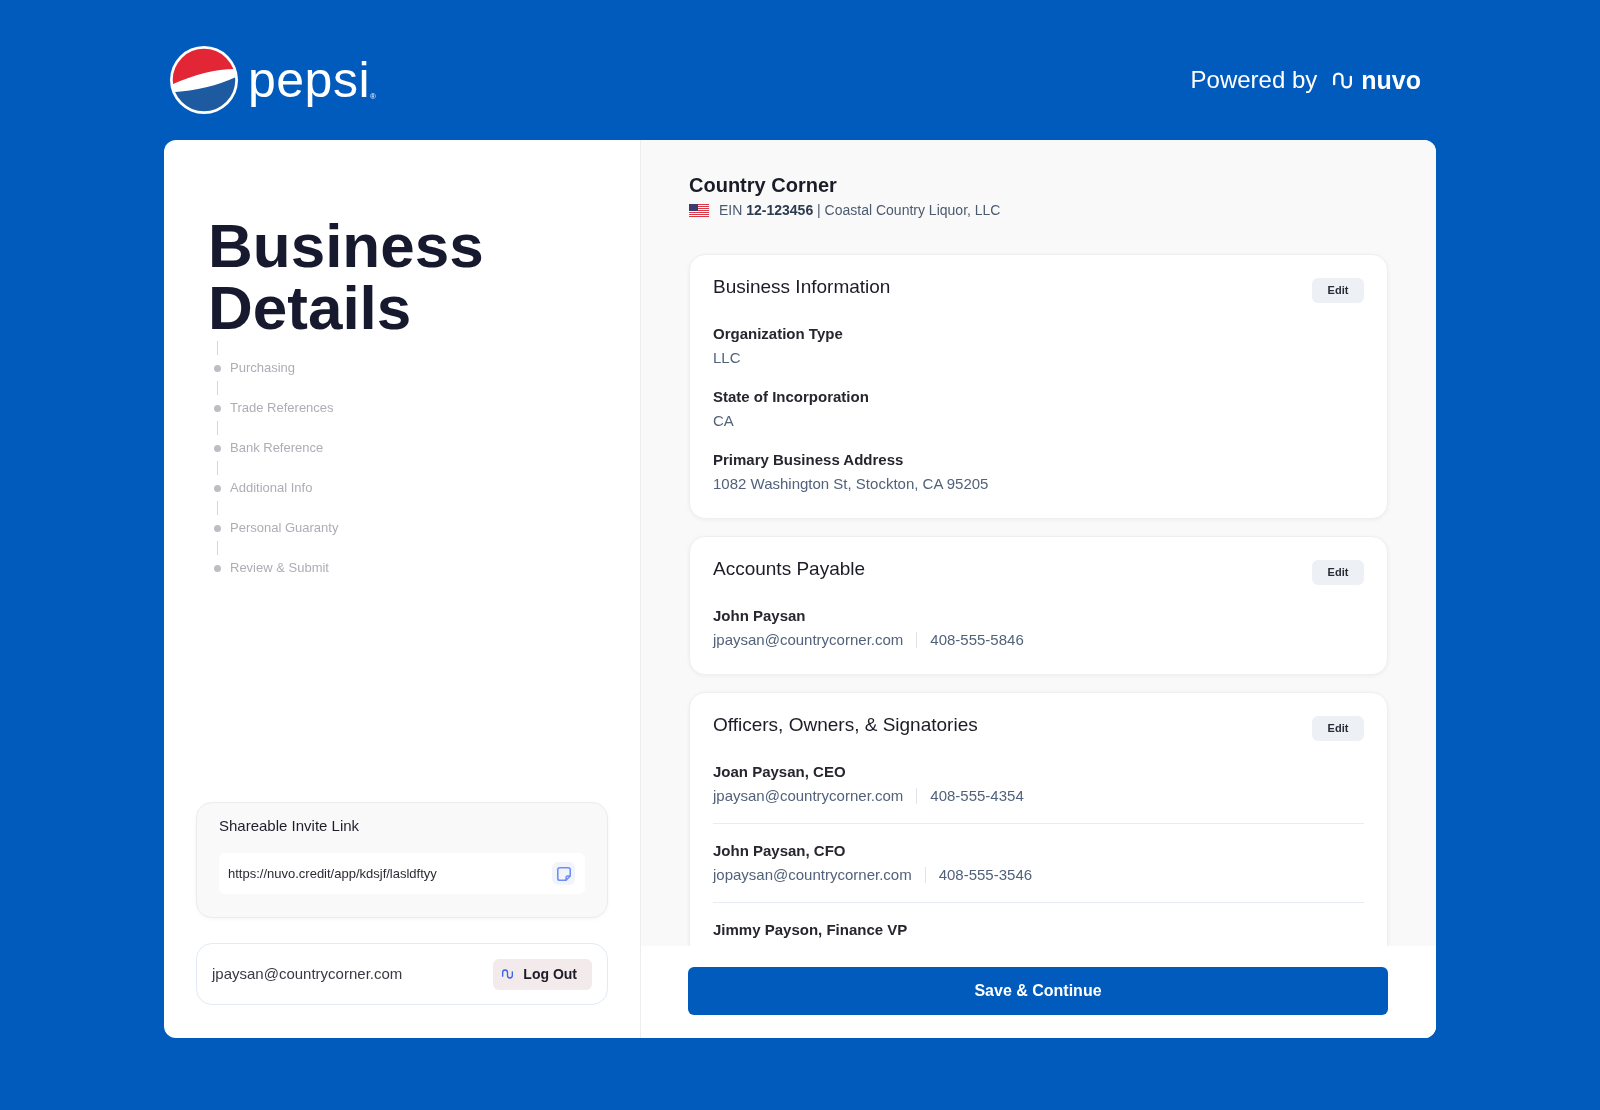 The height and width of the screenshot is (1110, 1600). Describe the element at coordinates (290, 826) in the screenshot. I see `invite-label: Shareable Invite Link` at that location.